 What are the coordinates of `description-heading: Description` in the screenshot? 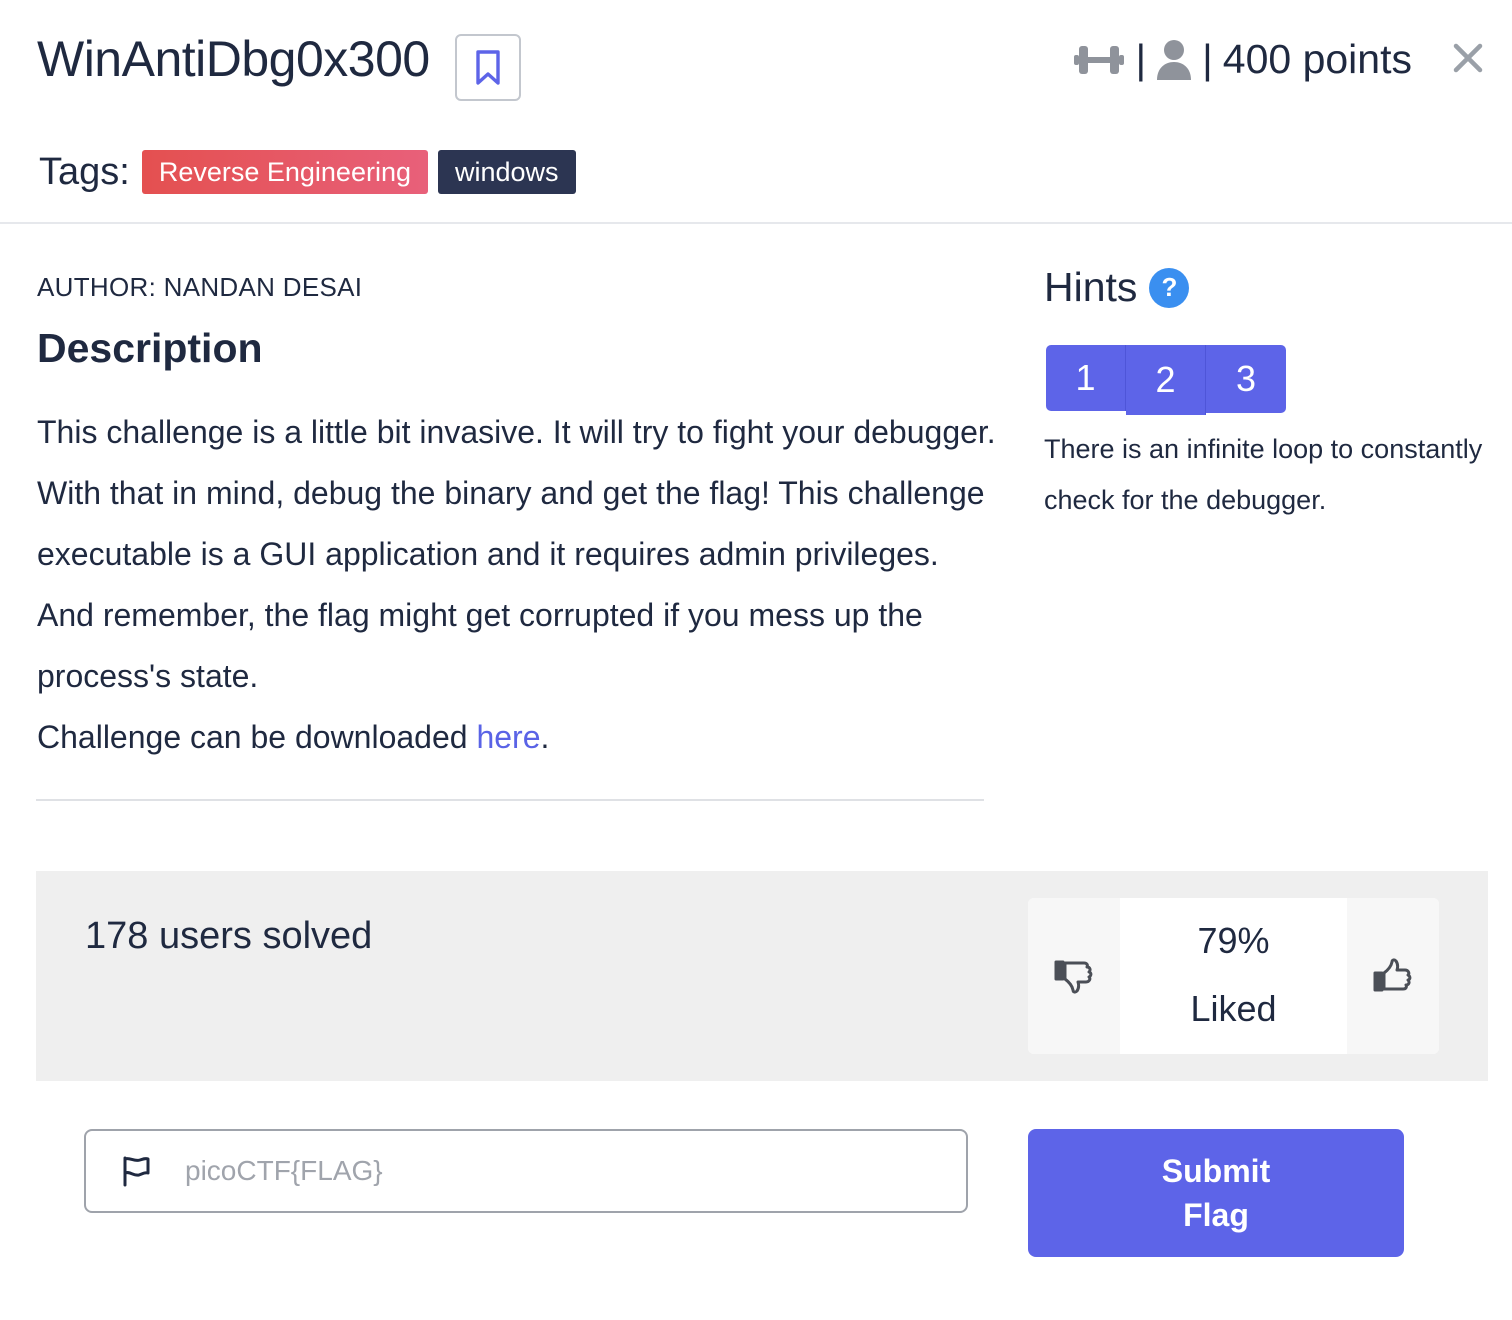 It's located at (150, 348).